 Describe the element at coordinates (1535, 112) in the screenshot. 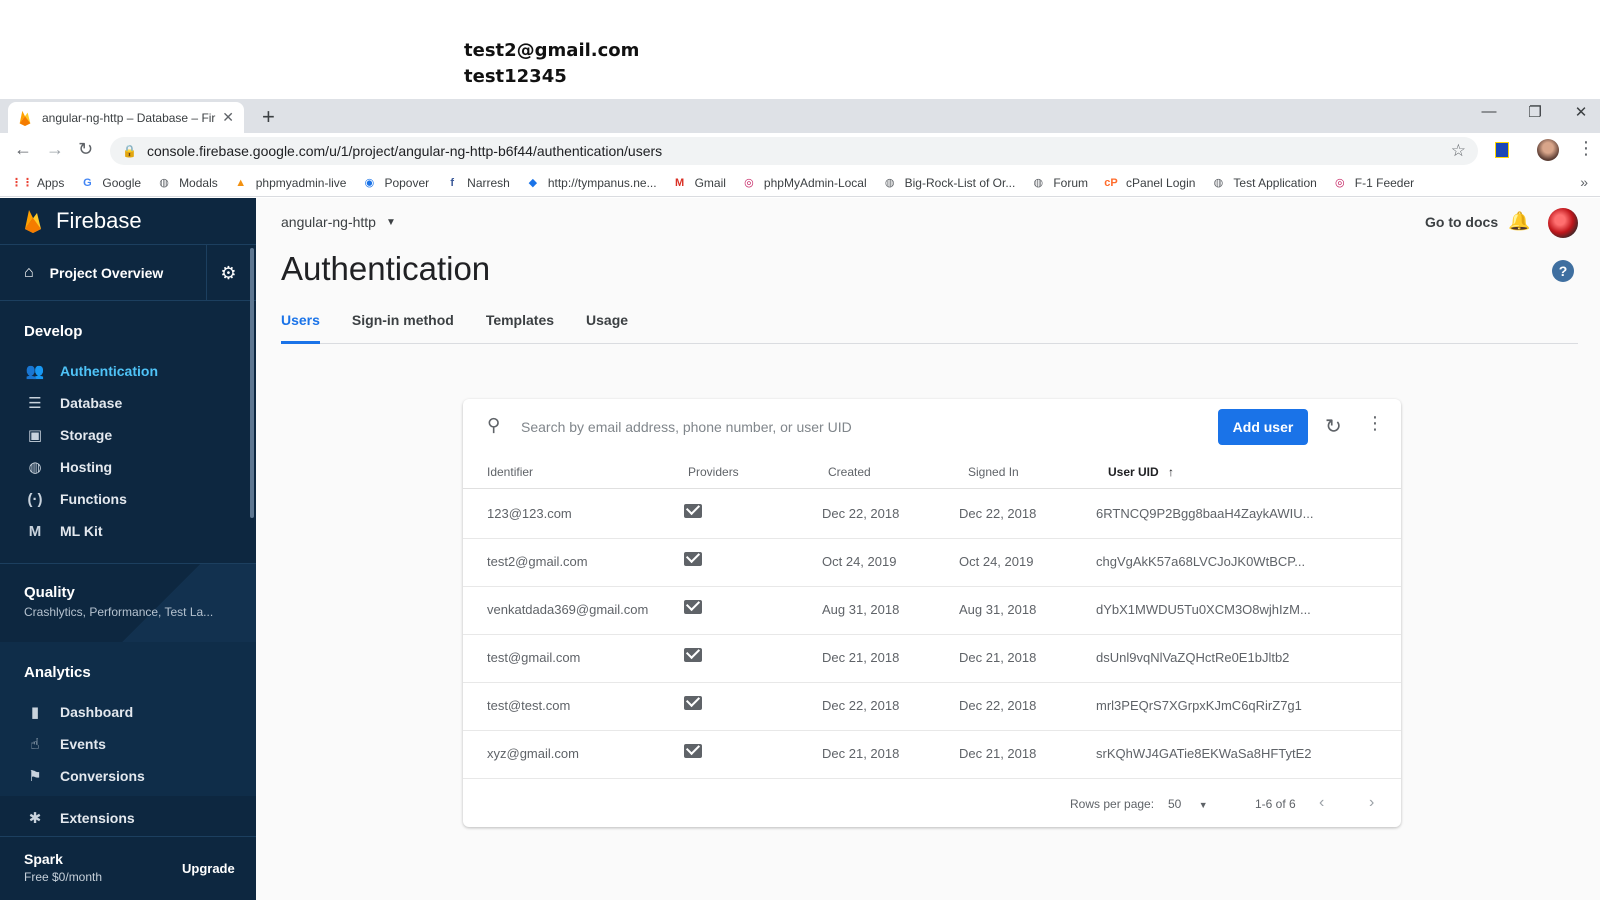

I see `restore-icon: ❐` at that location.